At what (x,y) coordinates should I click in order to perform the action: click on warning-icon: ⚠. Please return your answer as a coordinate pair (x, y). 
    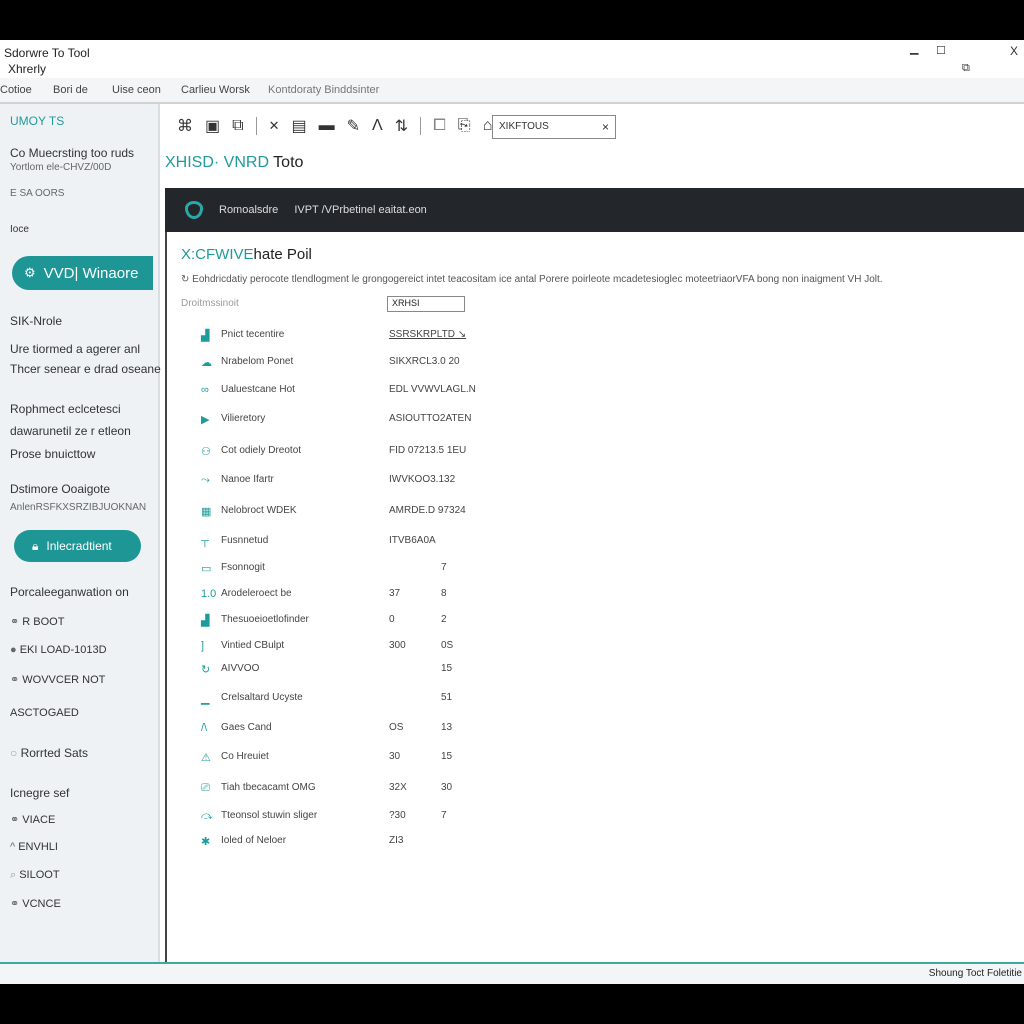
    Looking at the image, I should click on (206, 758).